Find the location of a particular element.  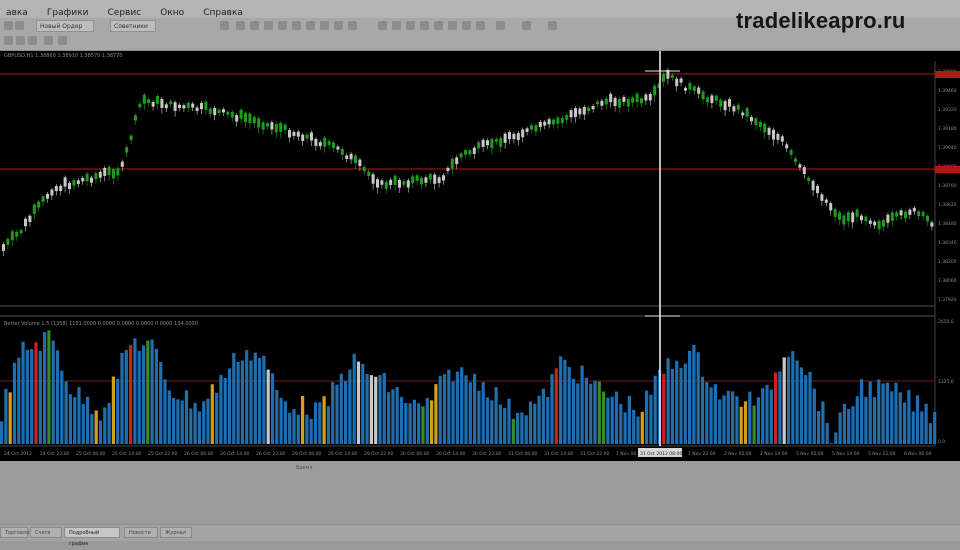

templates-icon is located at coordinates (552, 25).